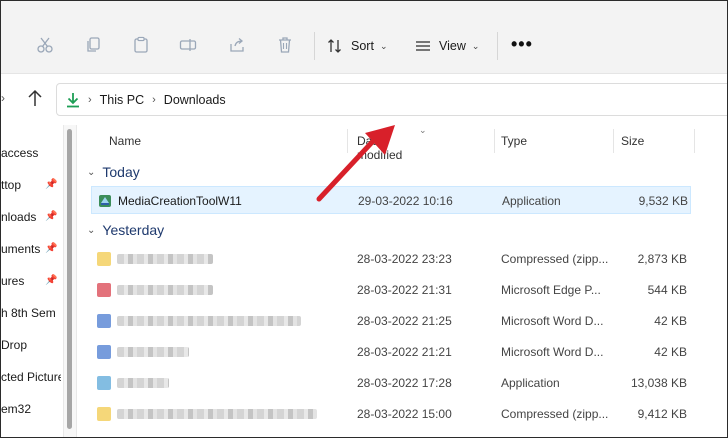 The height and width of the screenshot is (438, 728). I want to click on file-size: 13,038 KB, so click(658, 383).